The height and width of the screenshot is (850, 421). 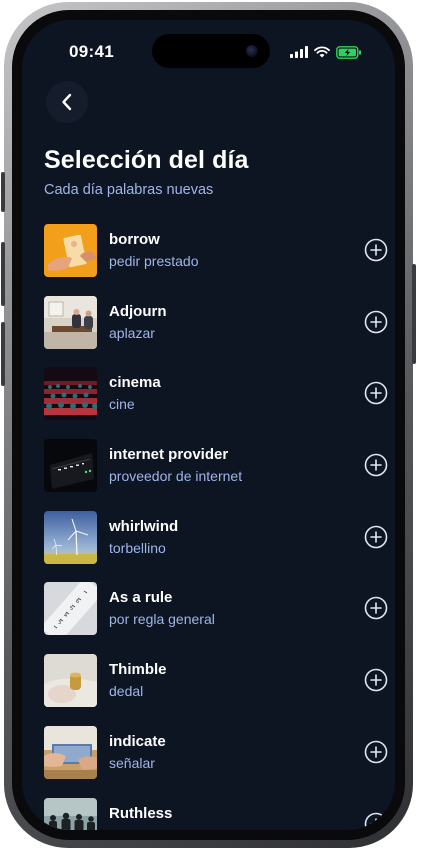 What do you see at coordinates (219, 689) in the screenshot?
I see `word-row-thimble: Thimble dedal` at bounding box center [219, 689].